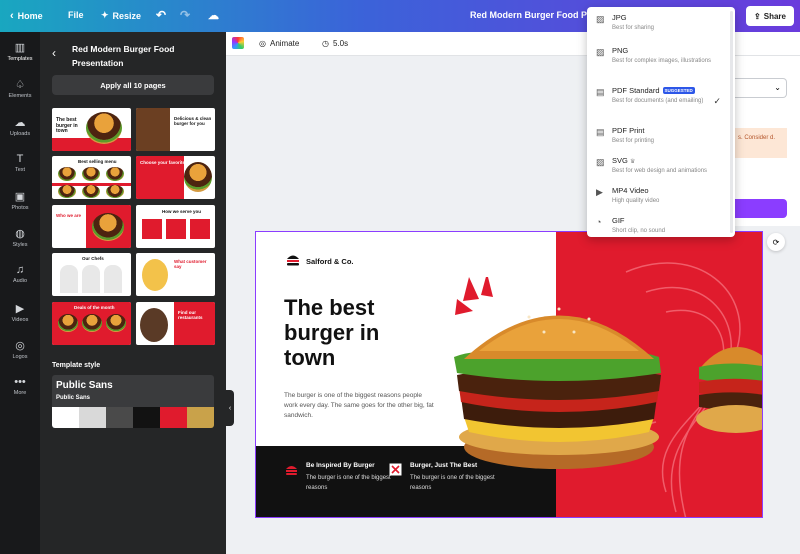  What do you see at coordinates (190, 264) in the screenshot?
I see `thumb-title: What customer say` at bounding box center [190, 264].